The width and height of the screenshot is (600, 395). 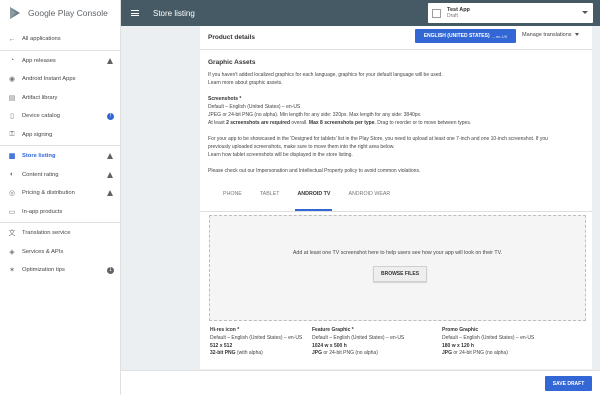 What do you see at coordinates (236, 353) in the screenshot?
I see `asset-format: 32-bit PNG (with alpha)` at bounding box center [236, 353].